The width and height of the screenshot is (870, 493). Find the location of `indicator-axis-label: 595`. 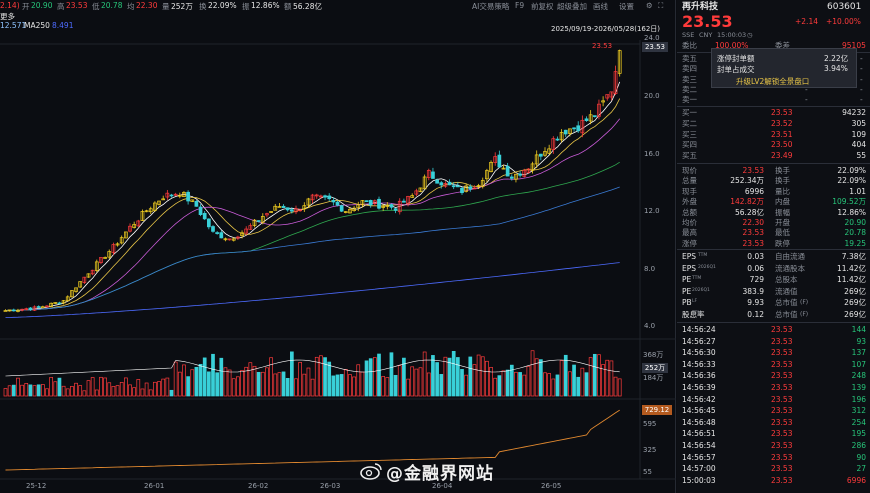

indicator-axis-label: 595 is located at coordinates (649, 424).